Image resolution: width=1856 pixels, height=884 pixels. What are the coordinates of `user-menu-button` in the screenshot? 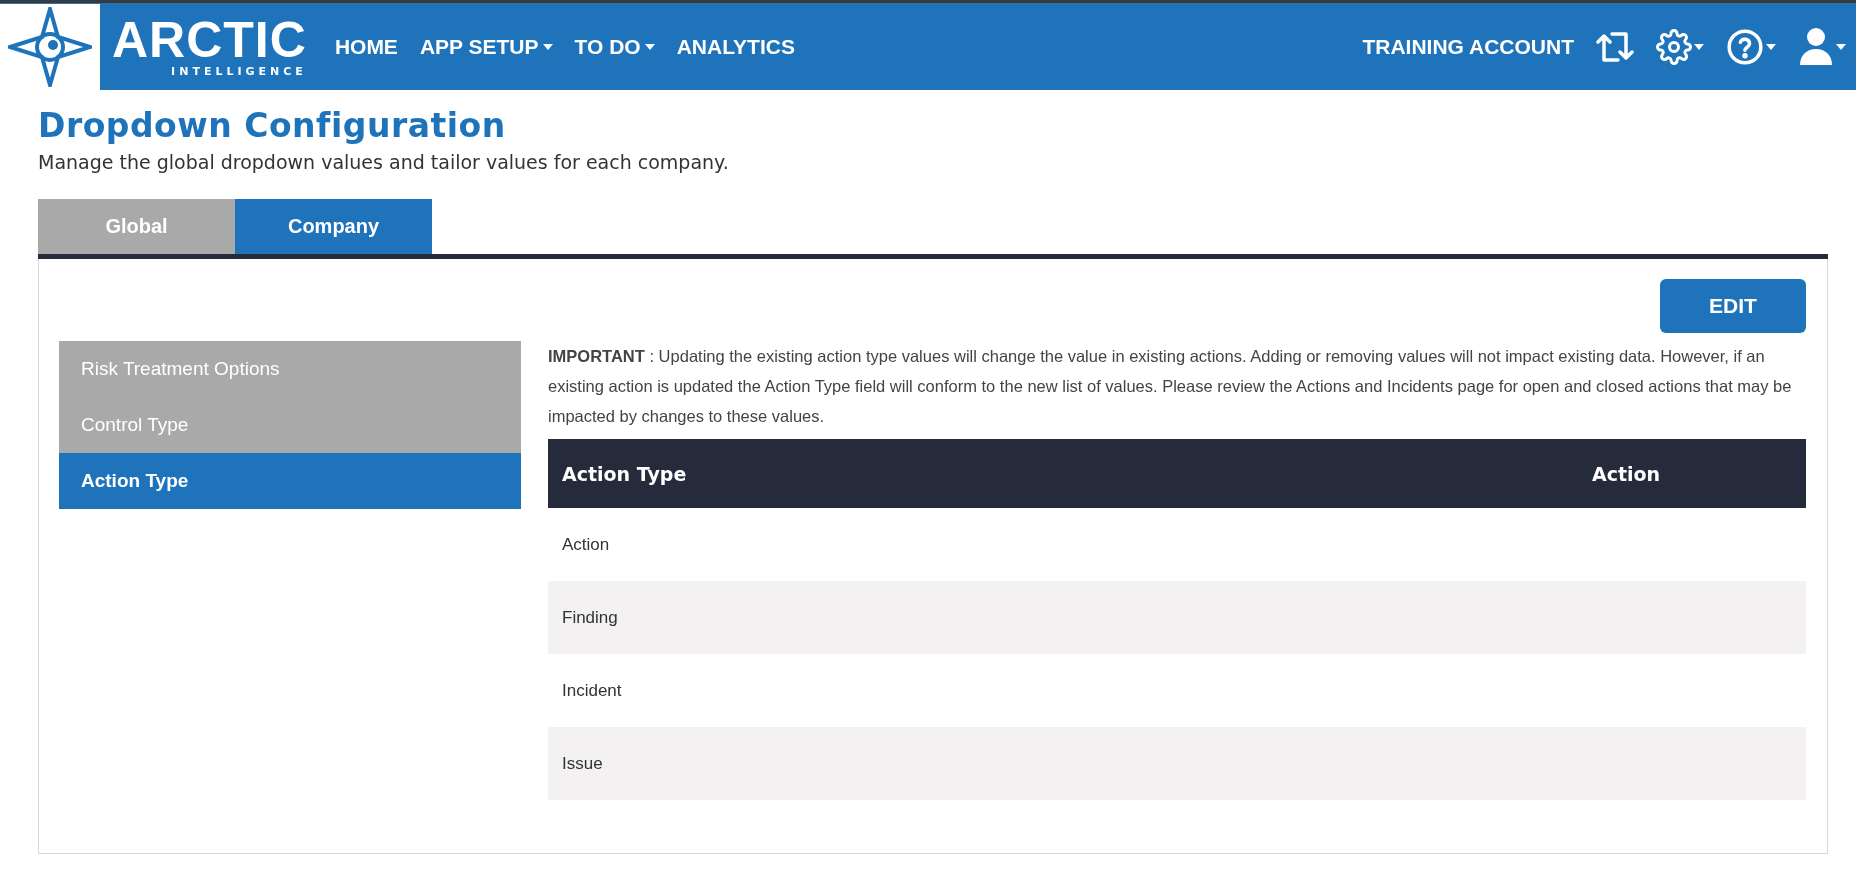 It's located at (1822, 46).